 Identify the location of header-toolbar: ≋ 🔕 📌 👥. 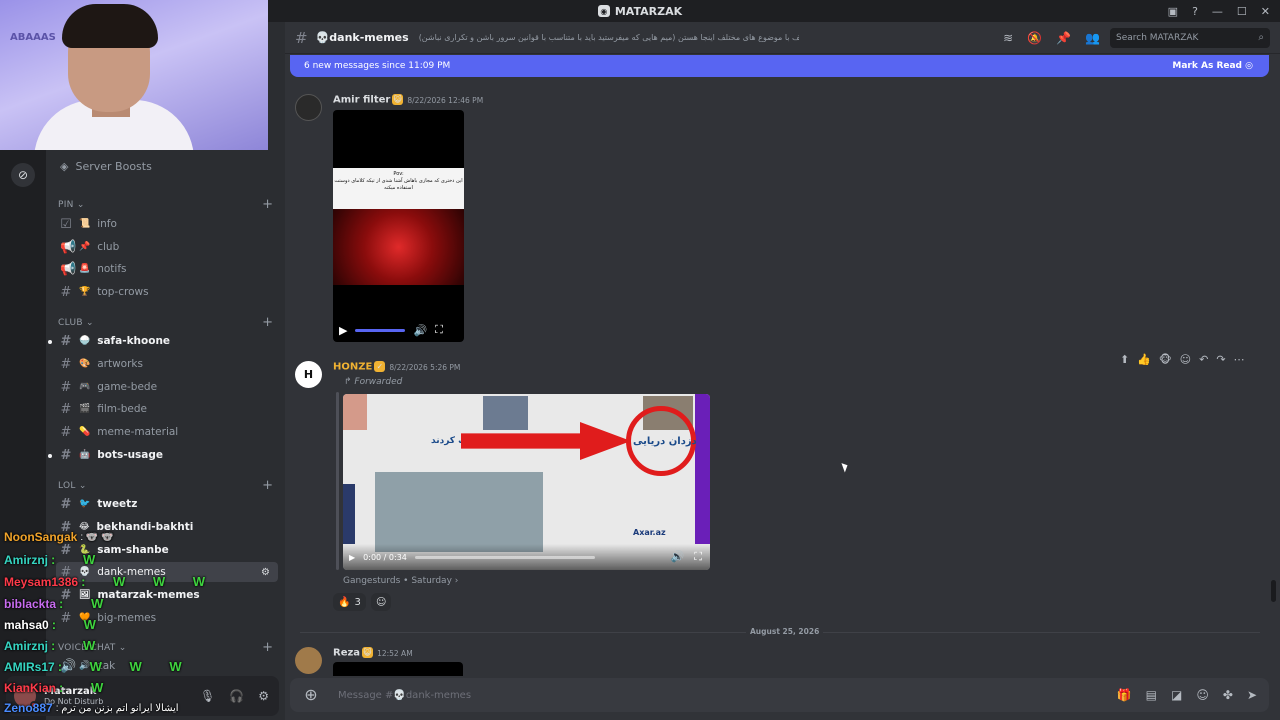
(1051, 38).